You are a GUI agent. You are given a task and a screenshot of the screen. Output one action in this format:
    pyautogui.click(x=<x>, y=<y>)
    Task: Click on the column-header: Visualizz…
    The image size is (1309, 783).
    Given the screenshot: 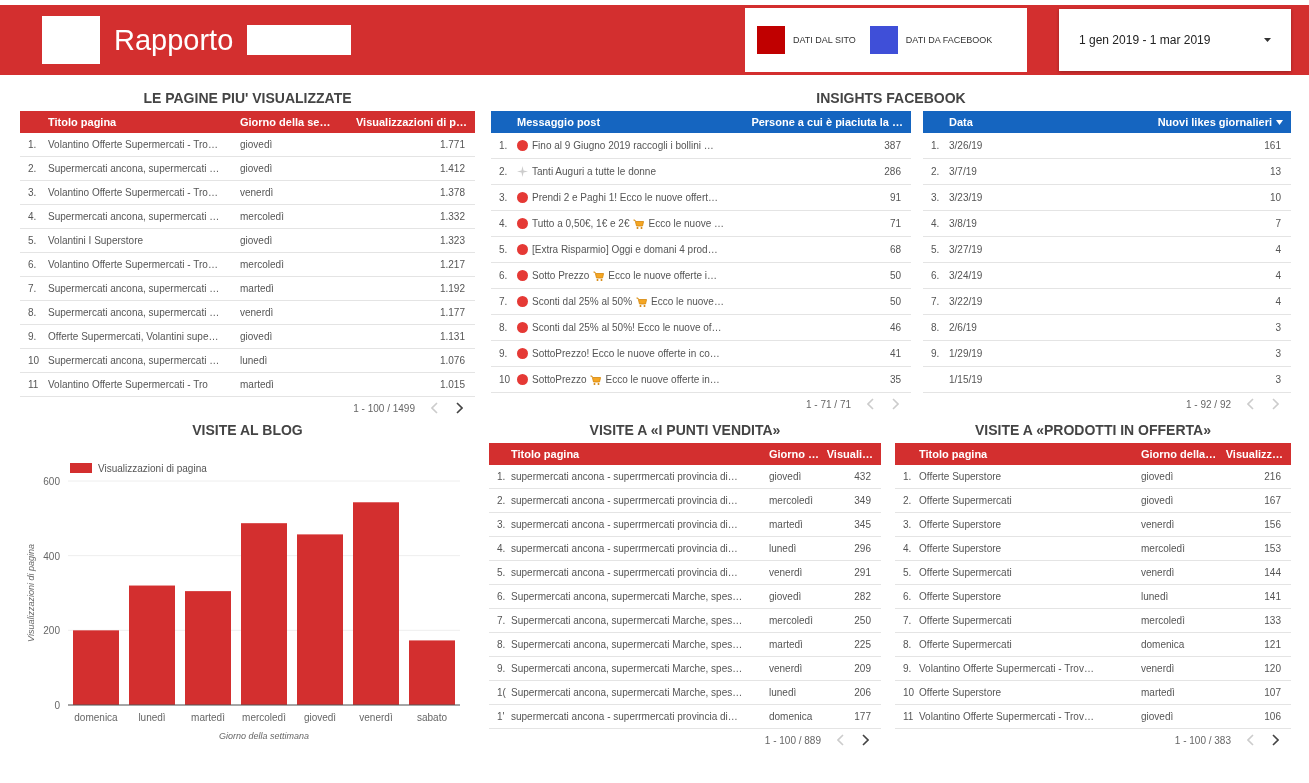 What is the action you would take?
    pyautogui.click(x=1254, y=454)
    